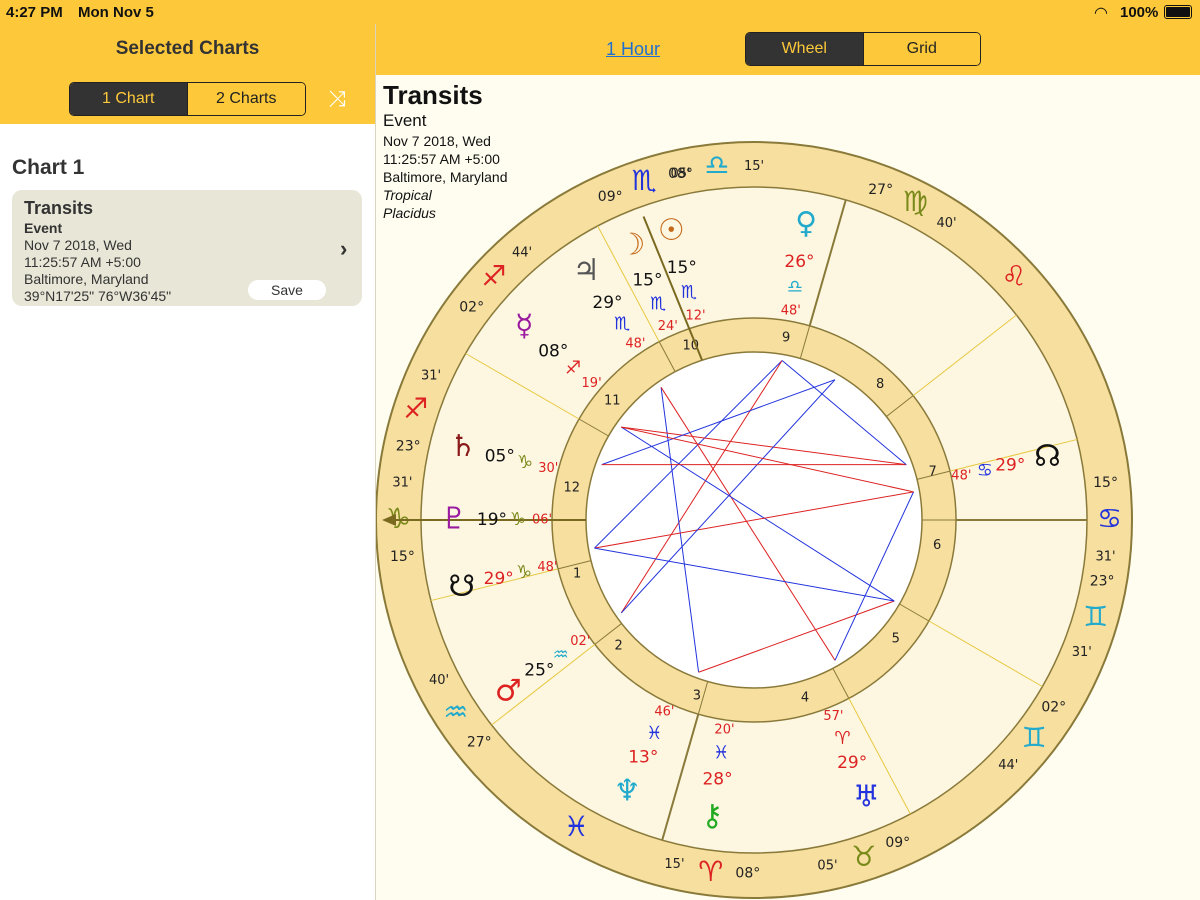 Image resolution: width=1200 pixels, height=900 pixels. I want to click on mars-sign: ♒, so click(561, 654).